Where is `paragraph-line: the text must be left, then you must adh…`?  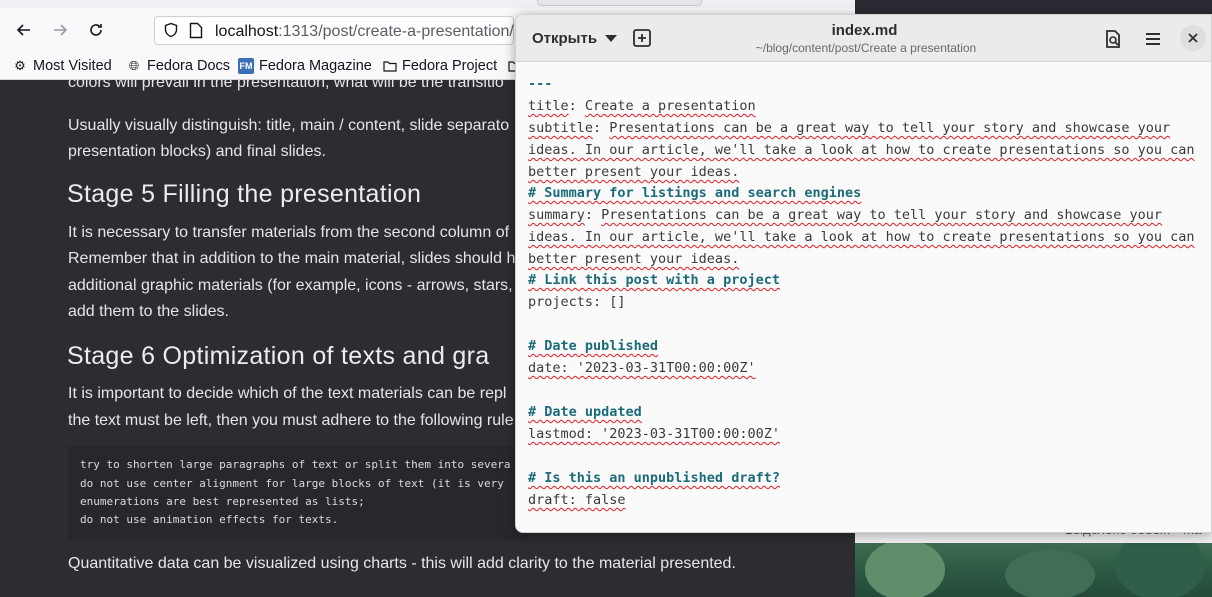 paragraph-line: the text must be left, then you must adh… is located at coordinates (291, 420).